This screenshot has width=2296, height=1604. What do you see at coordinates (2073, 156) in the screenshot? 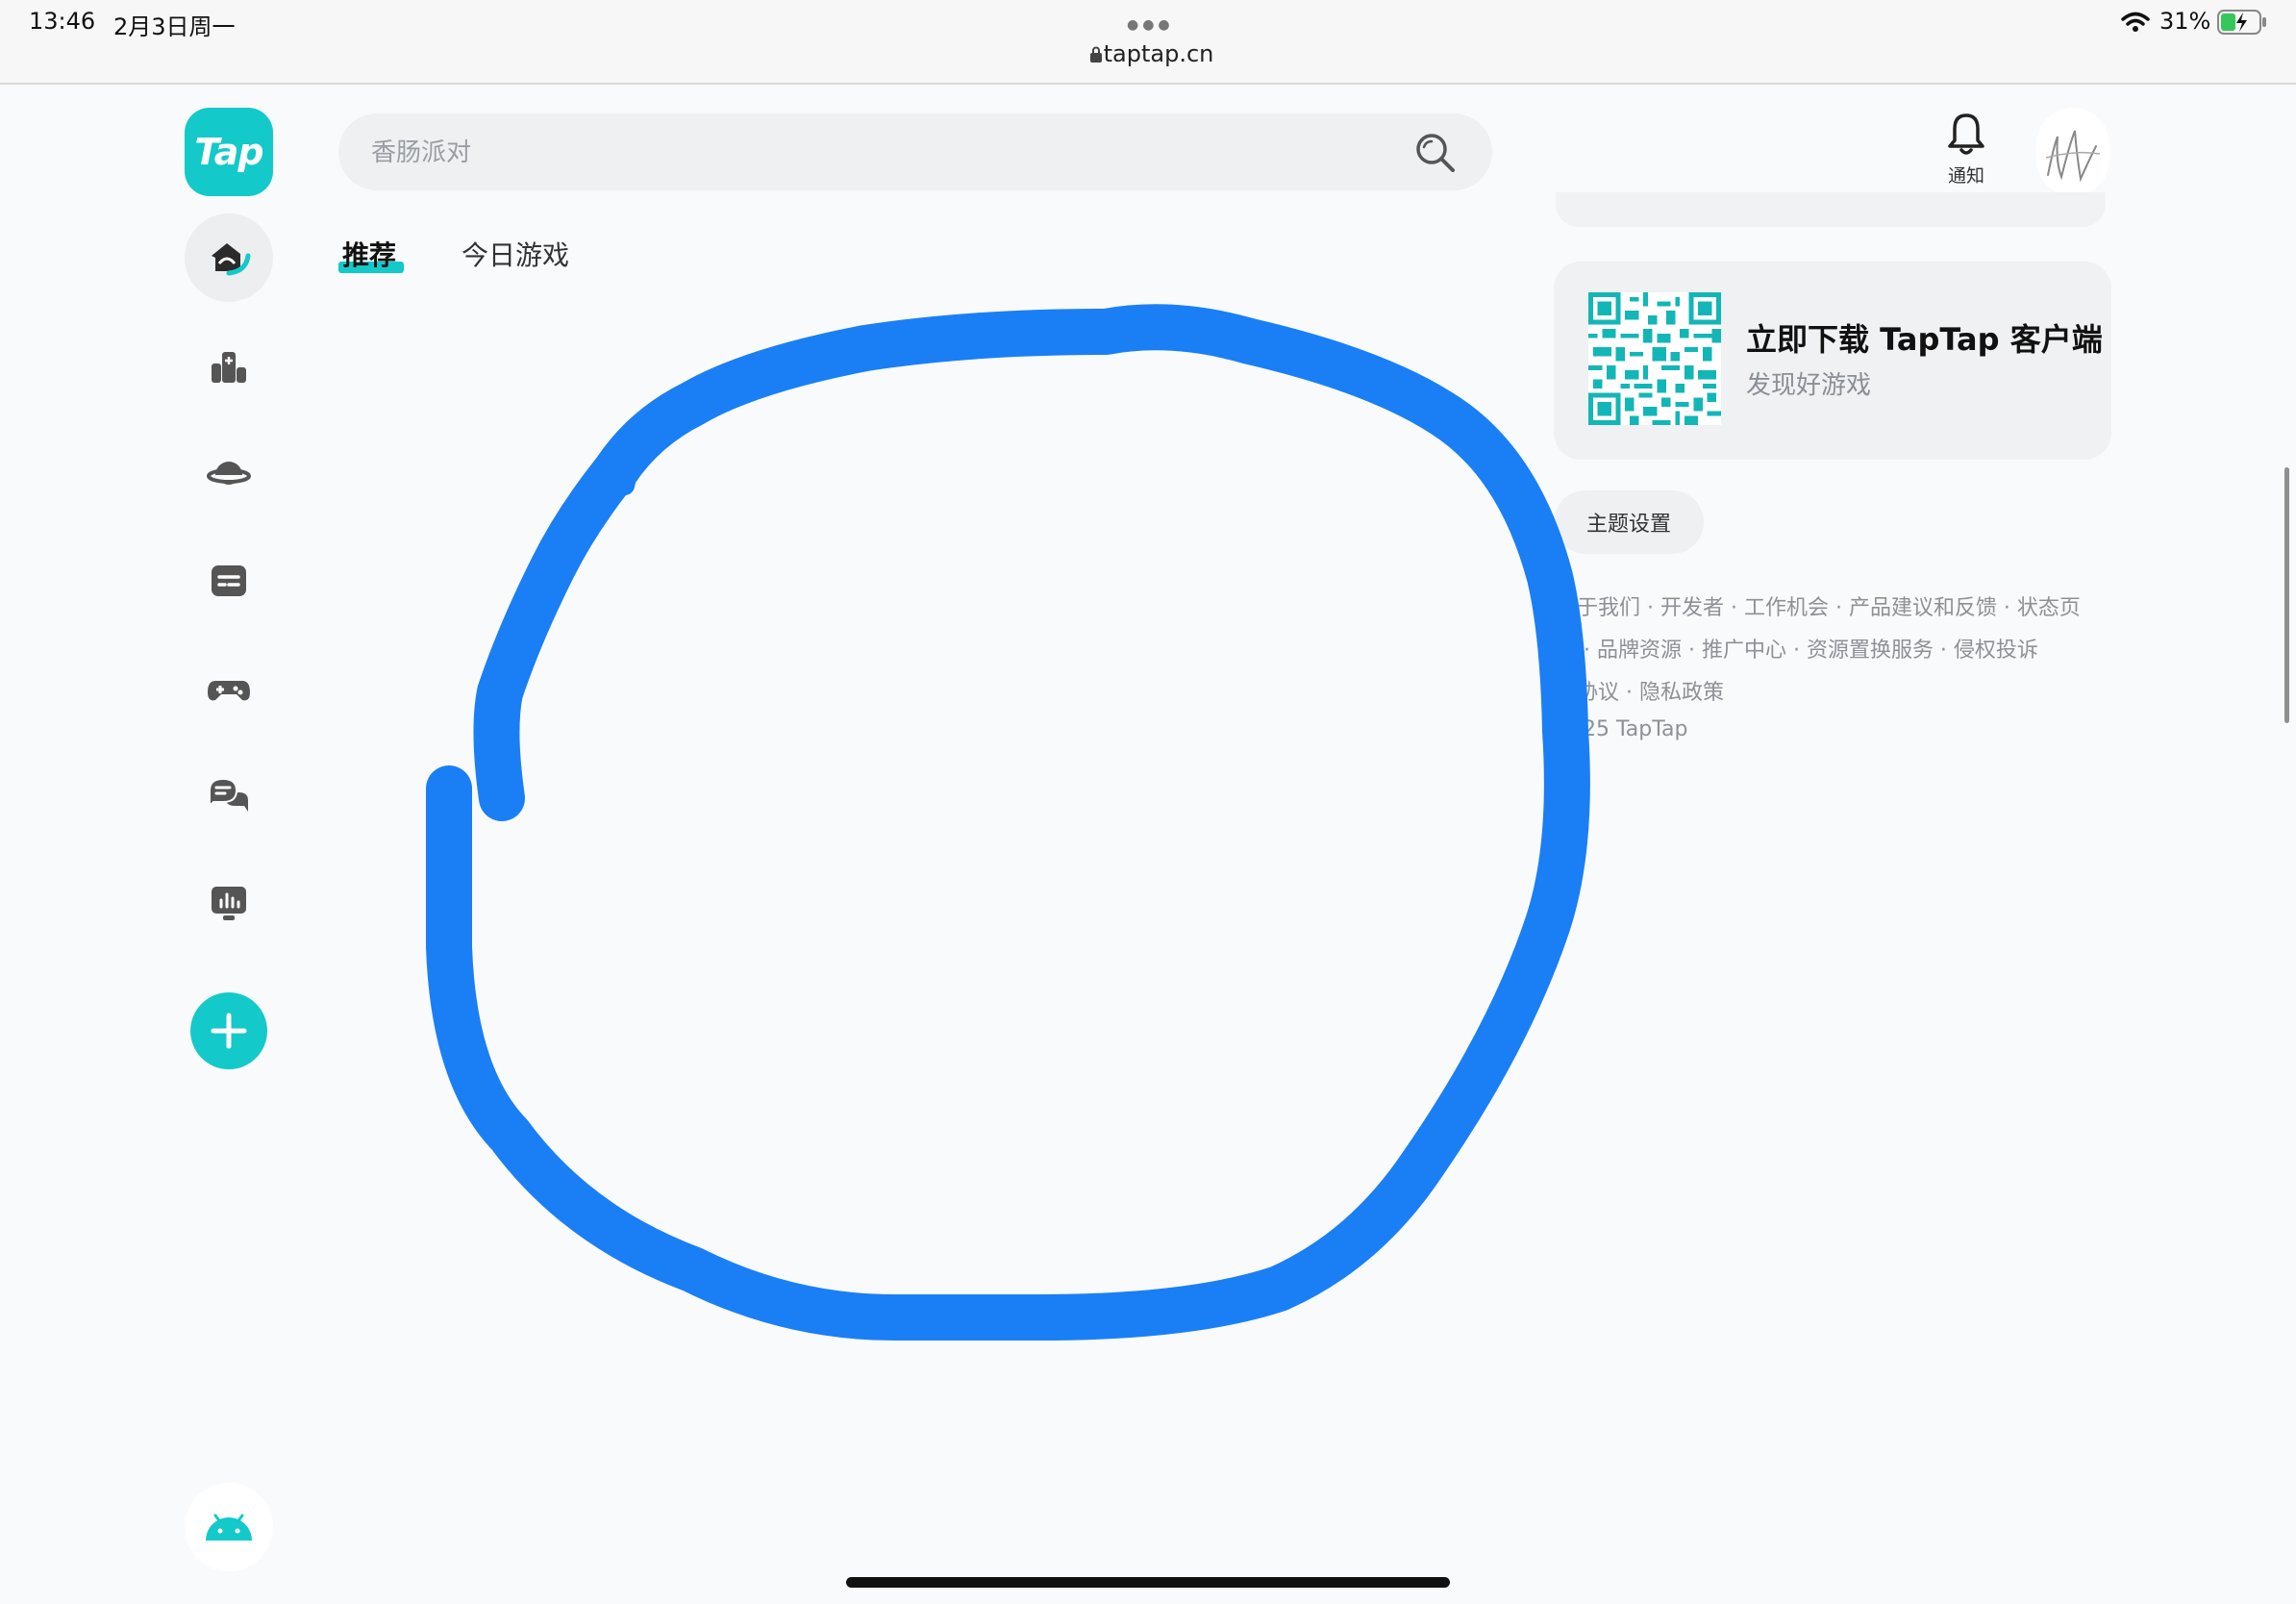
I see `signature-avatar-icon` at bounding box center [2073, 156].